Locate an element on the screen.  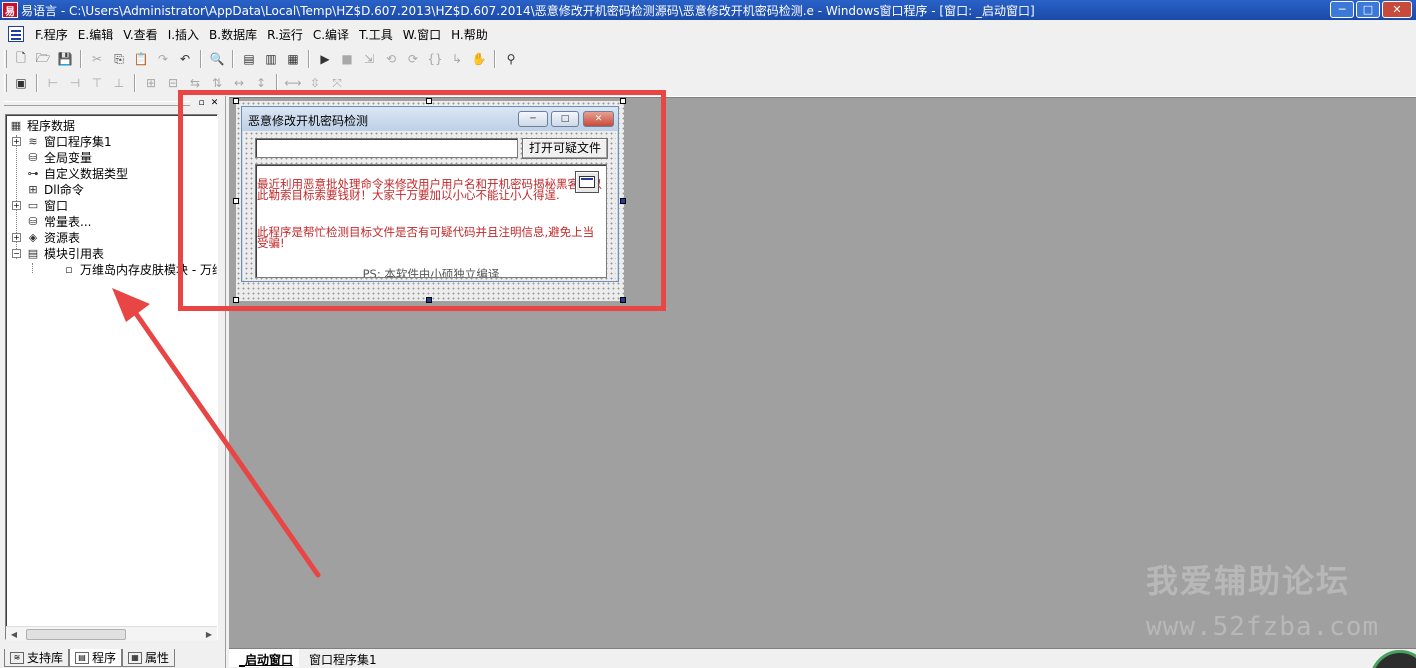
tree-item: + ≋ 窗口程序集1 is located at coordinates (62, 141).